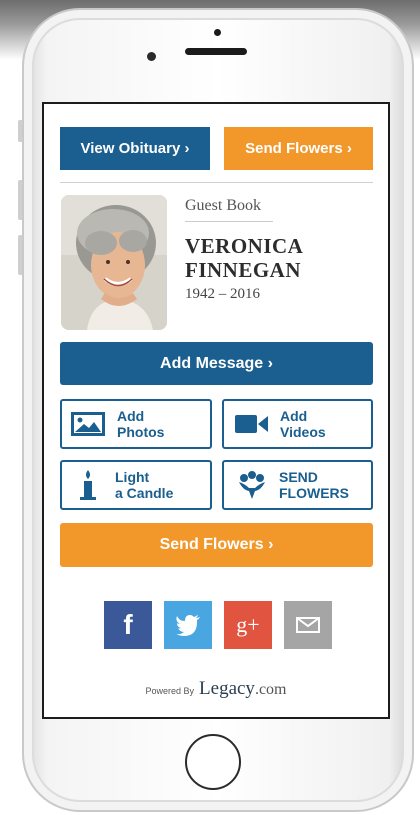  I want to click on email-share-button, so click(308, 625).